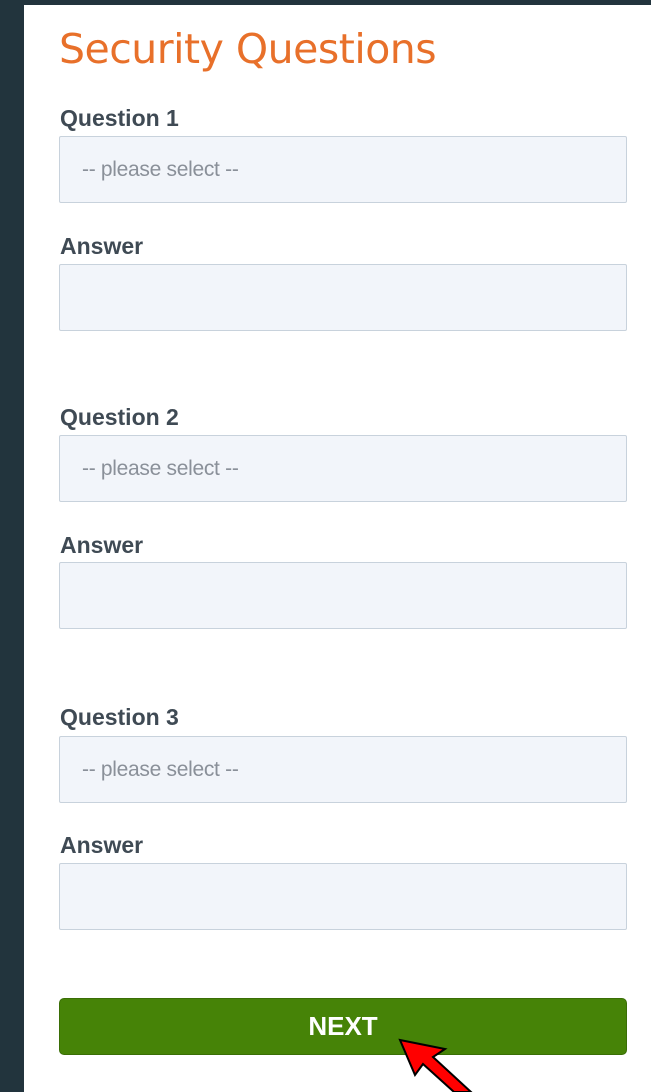 Image resolution: width=651 pixels, height=1092 pixels. I want to click on answer-3-input, so click(343, 896).